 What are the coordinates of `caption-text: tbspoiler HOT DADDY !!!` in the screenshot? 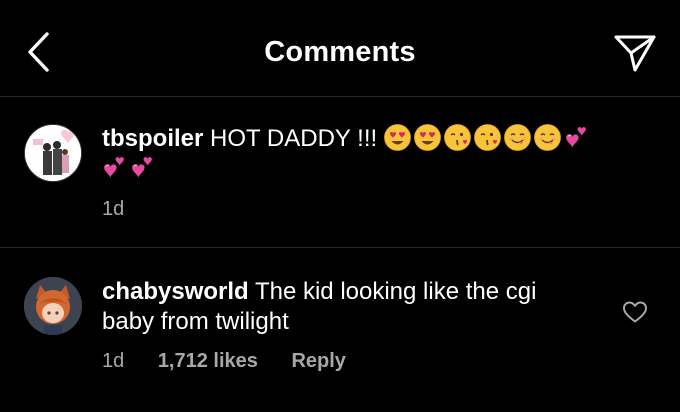 It's located at (372, 154).